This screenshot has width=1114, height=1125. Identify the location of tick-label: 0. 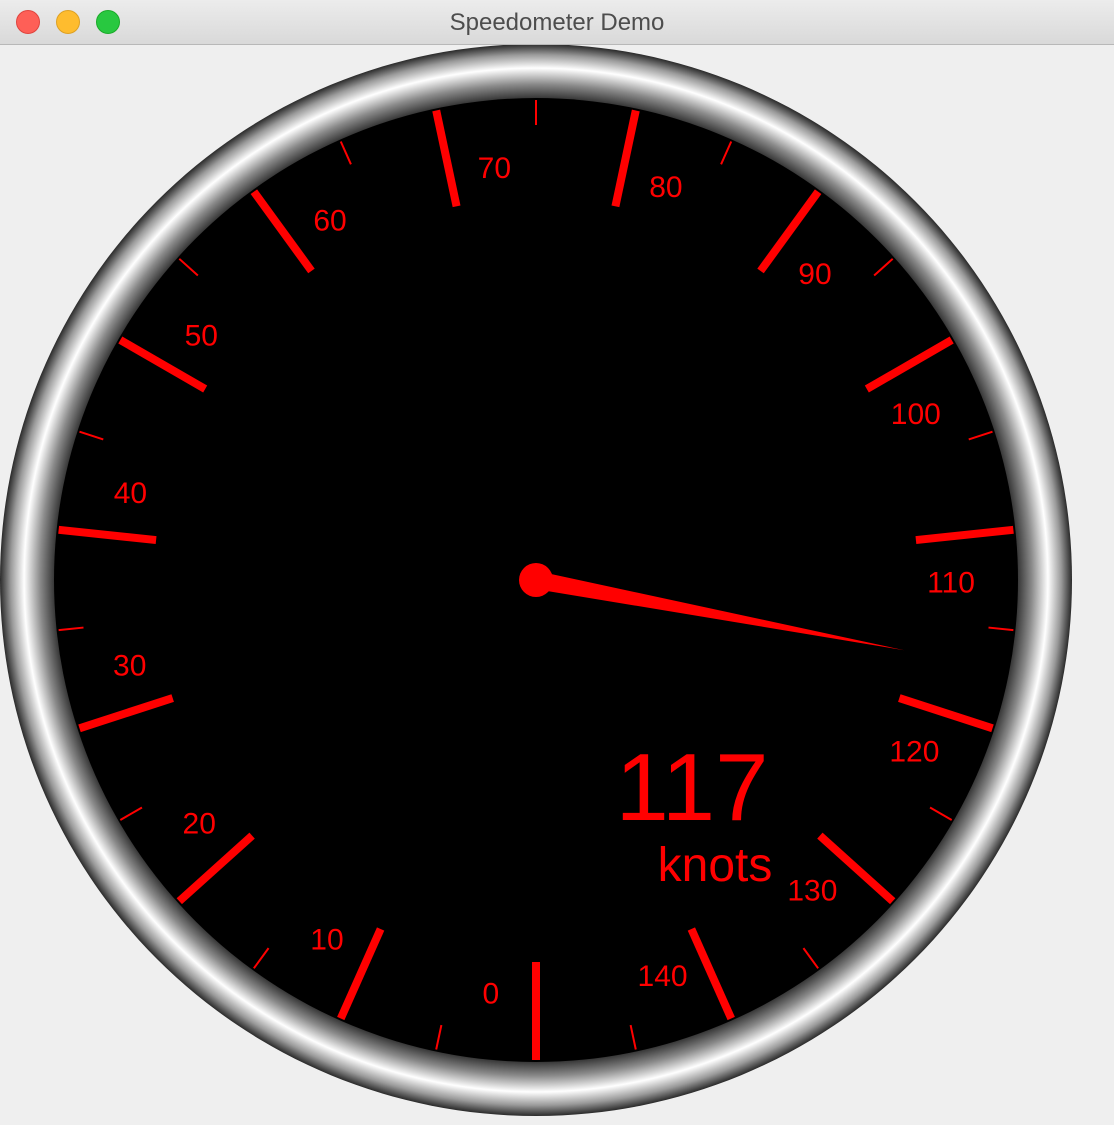
(491, 994).